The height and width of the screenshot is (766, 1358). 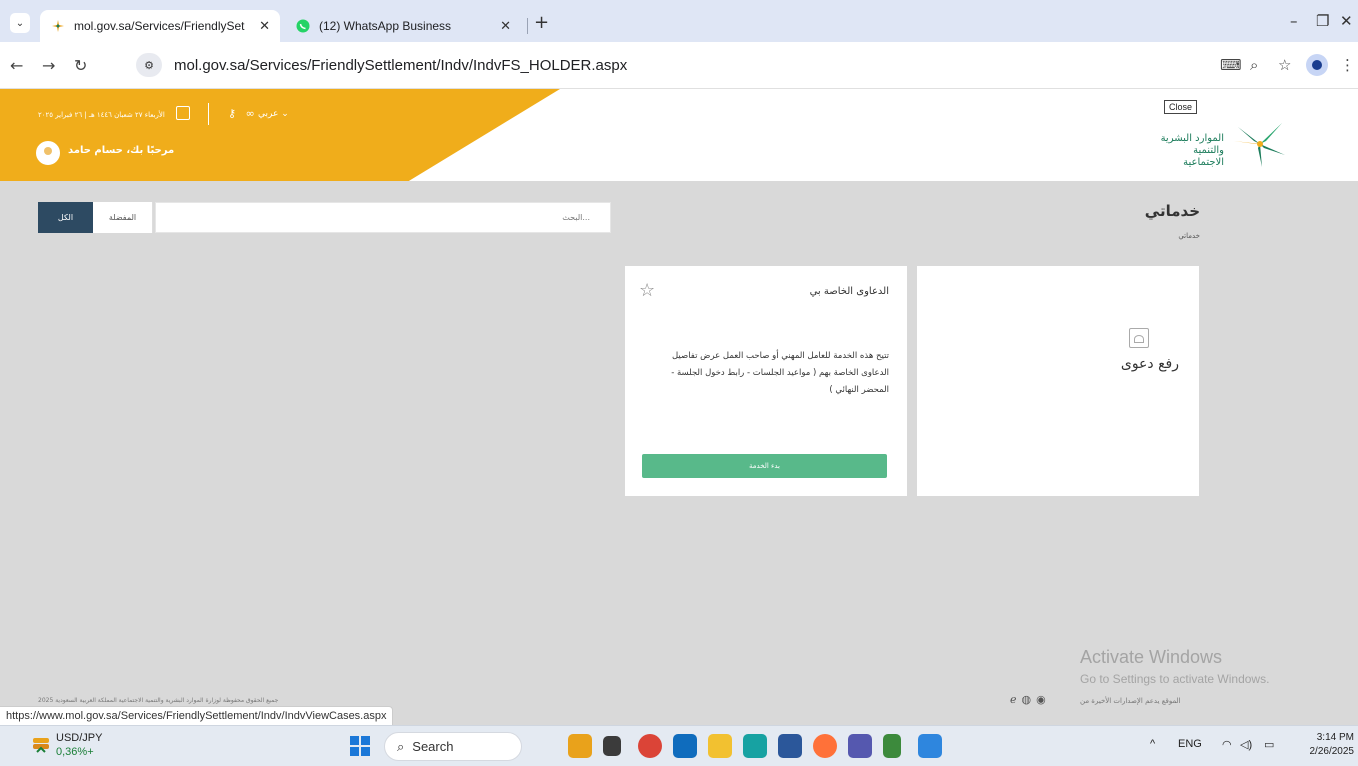 What do you see at coordinates (1203, 156) in the screenshot?
I see `logo-line-2: والتنمية الاجتماعية` at bounding box center [1203, 156].